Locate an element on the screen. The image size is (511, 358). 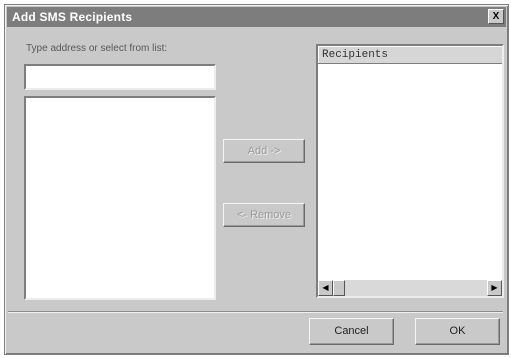
footer-divider is located at coordinates (255, 312).